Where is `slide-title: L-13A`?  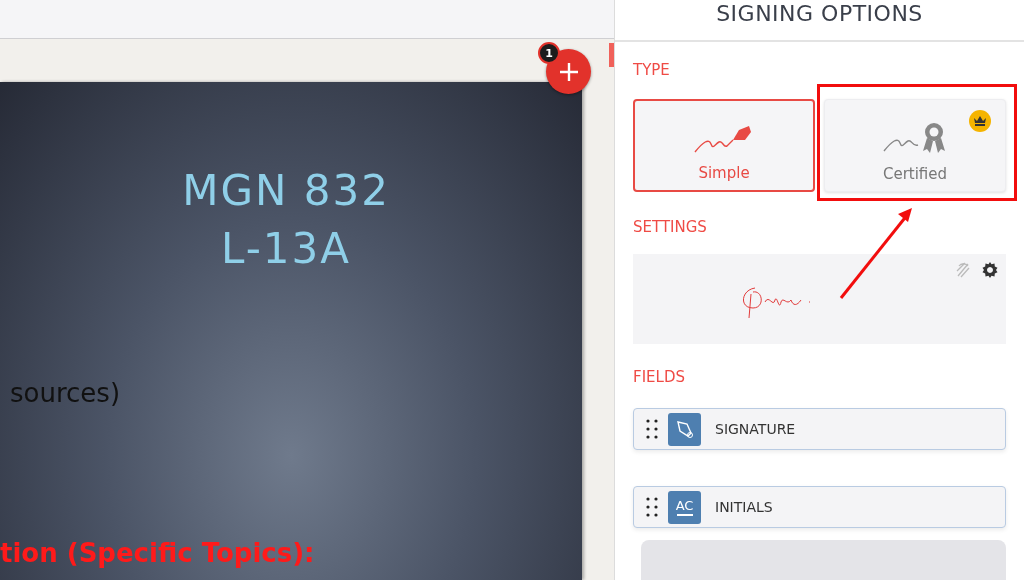 slide-title: L-13A is located at coordinates (286, 249).